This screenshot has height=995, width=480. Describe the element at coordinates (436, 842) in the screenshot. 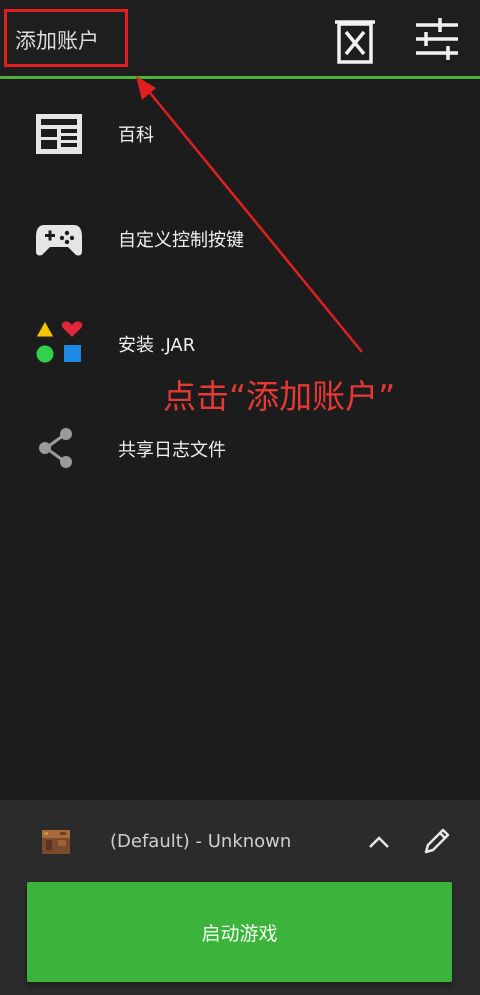

I see `pencil-icon` at that location.